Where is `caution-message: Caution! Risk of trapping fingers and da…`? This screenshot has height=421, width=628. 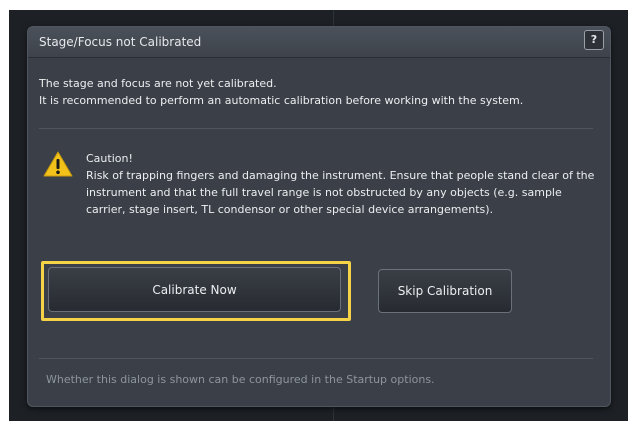
caution-message: Caution! Risk of trapping fingers and da… is located at coordinates (341, 184).